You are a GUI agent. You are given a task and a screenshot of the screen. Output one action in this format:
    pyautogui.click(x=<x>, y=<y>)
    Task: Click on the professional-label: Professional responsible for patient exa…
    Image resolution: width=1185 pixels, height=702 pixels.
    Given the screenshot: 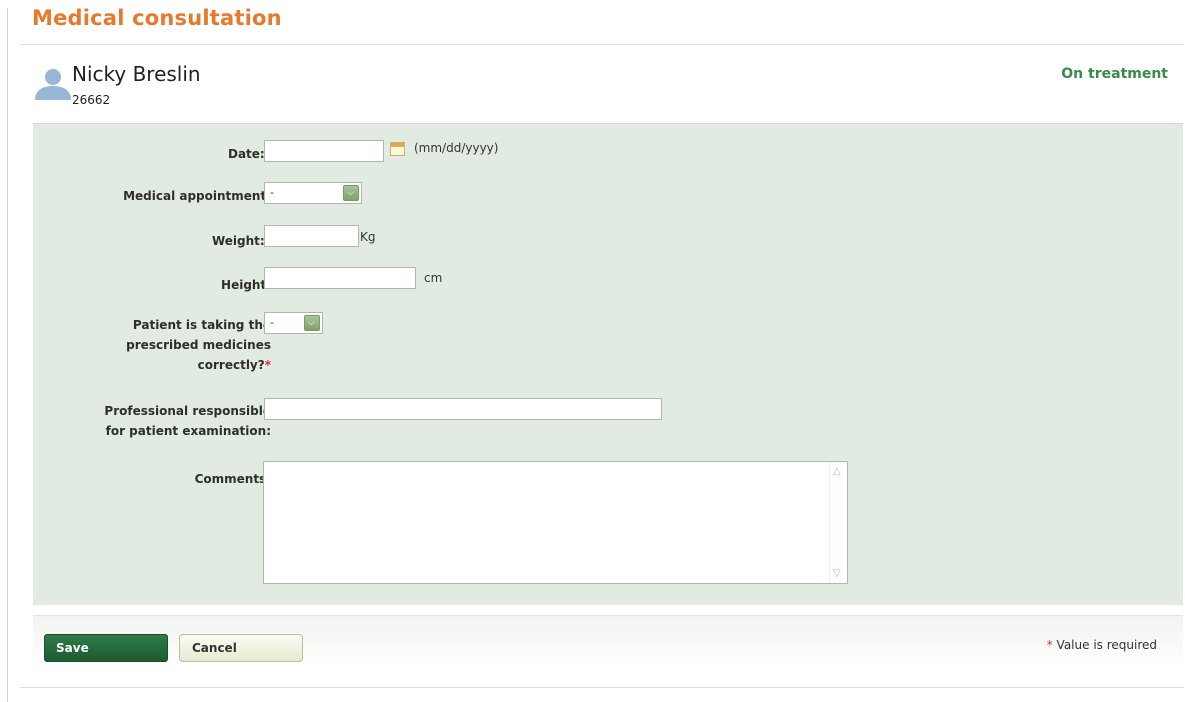 What is the action you would take?
    pyautogui.click(x=152, y=421)
    